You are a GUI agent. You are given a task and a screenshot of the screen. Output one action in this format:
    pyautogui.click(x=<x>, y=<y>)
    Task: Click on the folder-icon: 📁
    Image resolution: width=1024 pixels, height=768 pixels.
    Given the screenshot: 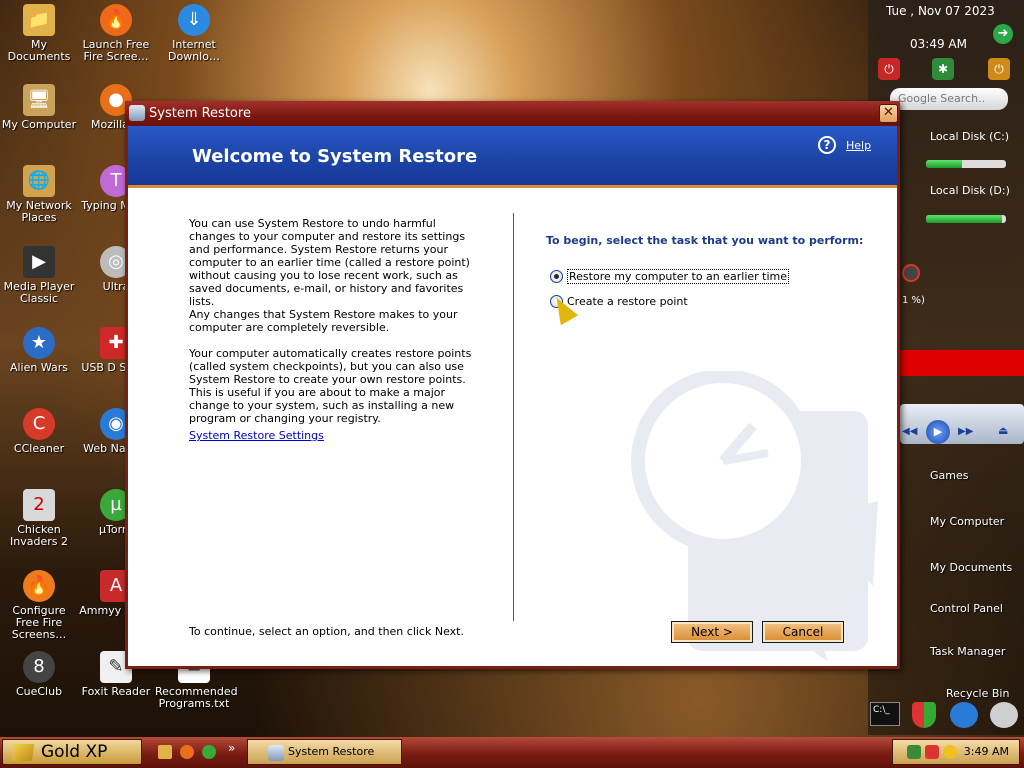 What is the action you would take?
    pyautogui.click(x=39, y=20)
    